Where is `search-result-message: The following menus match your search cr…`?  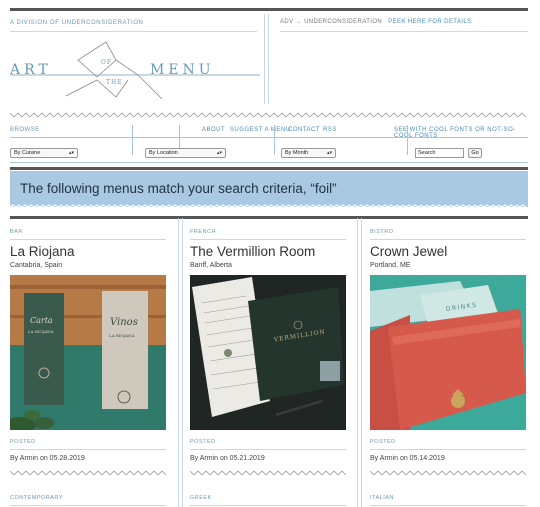
search-result-message: The following menus match your search cr… is located at coordinates (178, 188).